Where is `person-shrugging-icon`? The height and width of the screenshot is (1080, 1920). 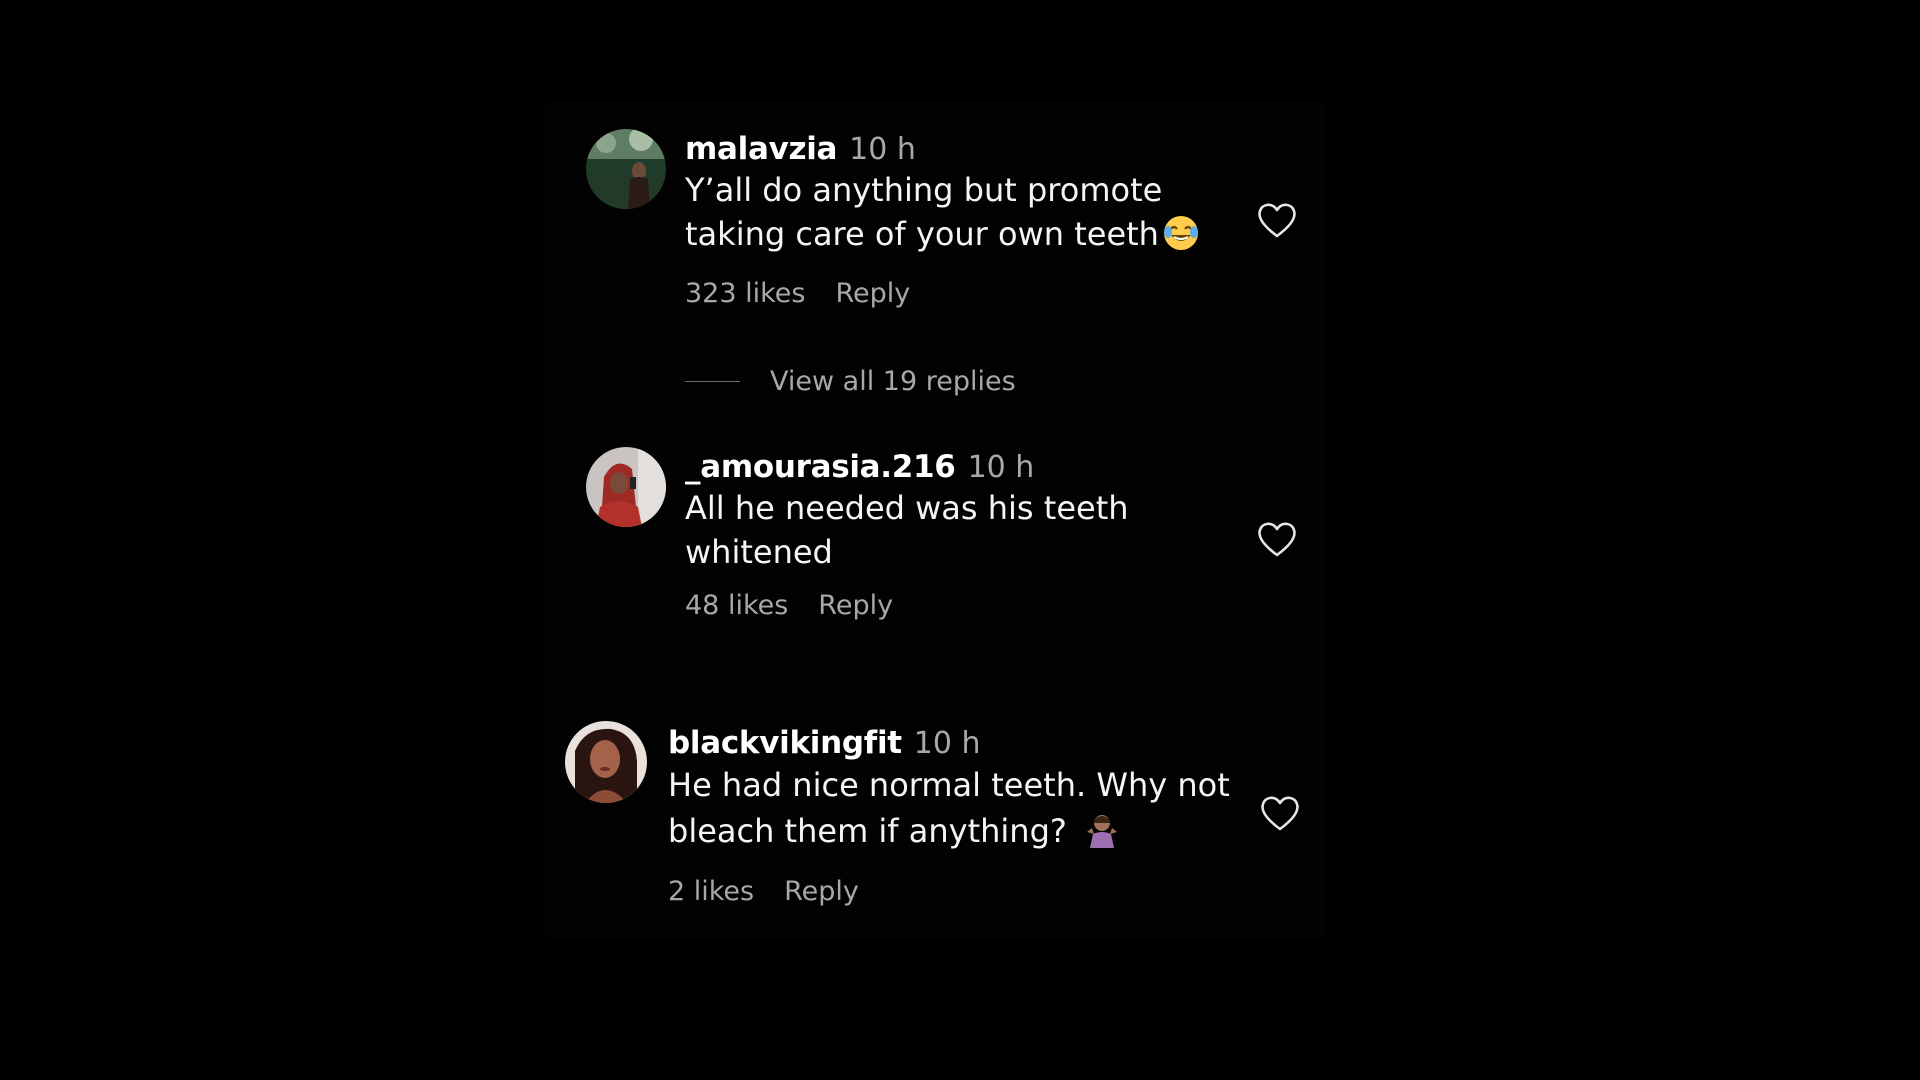
person-shrugging-icon is located at coordinates (1102, 836).